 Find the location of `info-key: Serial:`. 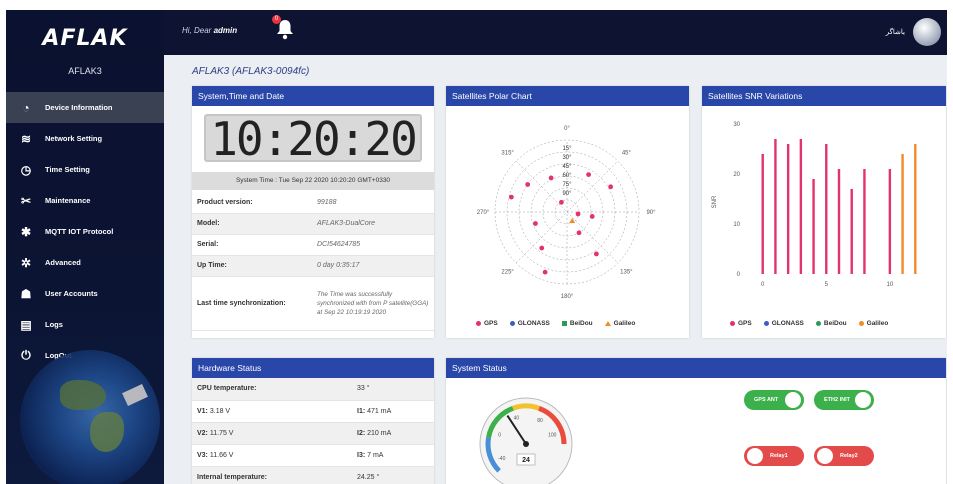

info-key: Serial: is located at coordinates (252, 245).